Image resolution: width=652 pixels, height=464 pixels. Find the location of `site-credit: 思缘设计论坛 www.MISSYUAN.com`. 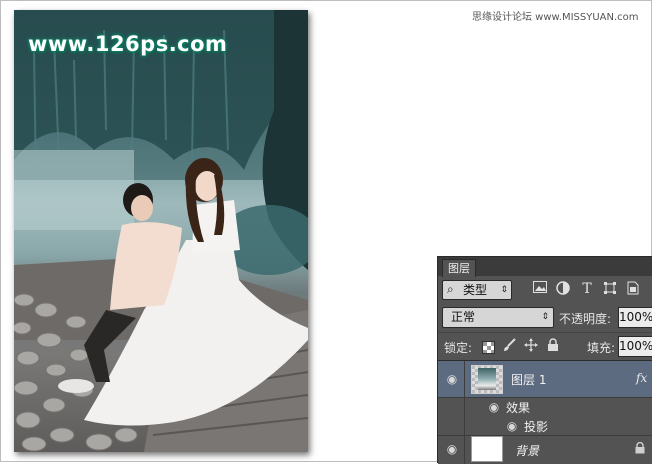

site-credit: 思缘设计论坛 www.MISSYUAN.com is located at coordinates (555, 17).